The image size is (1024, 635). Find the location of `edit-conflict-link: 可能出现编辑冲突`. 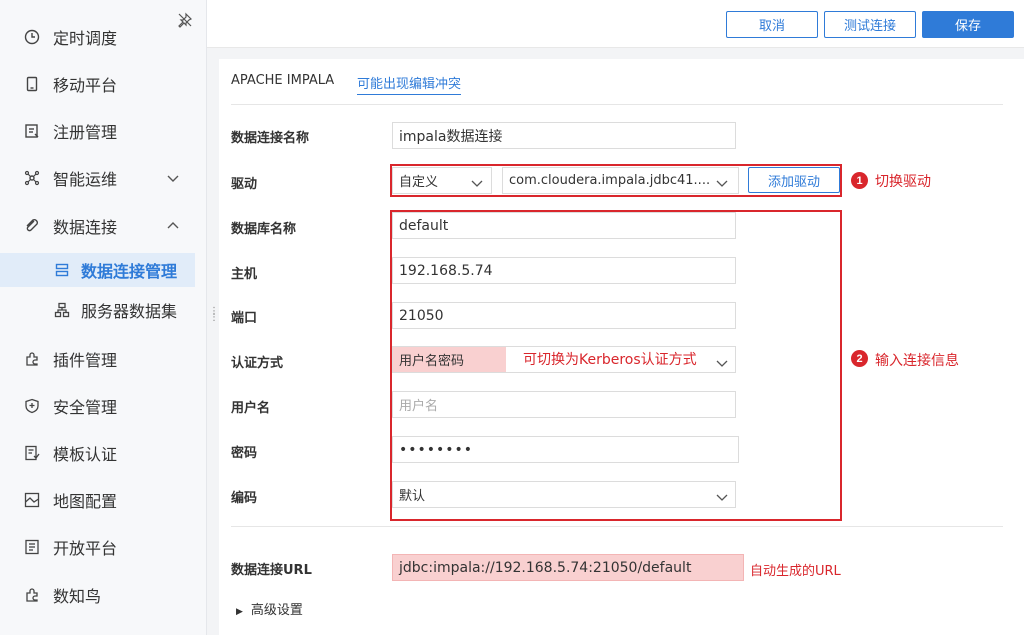

edit-conflict-link: 可能出现编辑冲突 is located at coordinates (409, 84).